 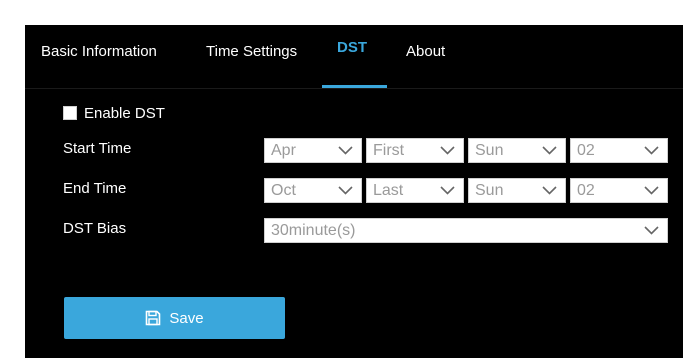 I want to click on start-month-value: Apr, so click(x=283, y=150).